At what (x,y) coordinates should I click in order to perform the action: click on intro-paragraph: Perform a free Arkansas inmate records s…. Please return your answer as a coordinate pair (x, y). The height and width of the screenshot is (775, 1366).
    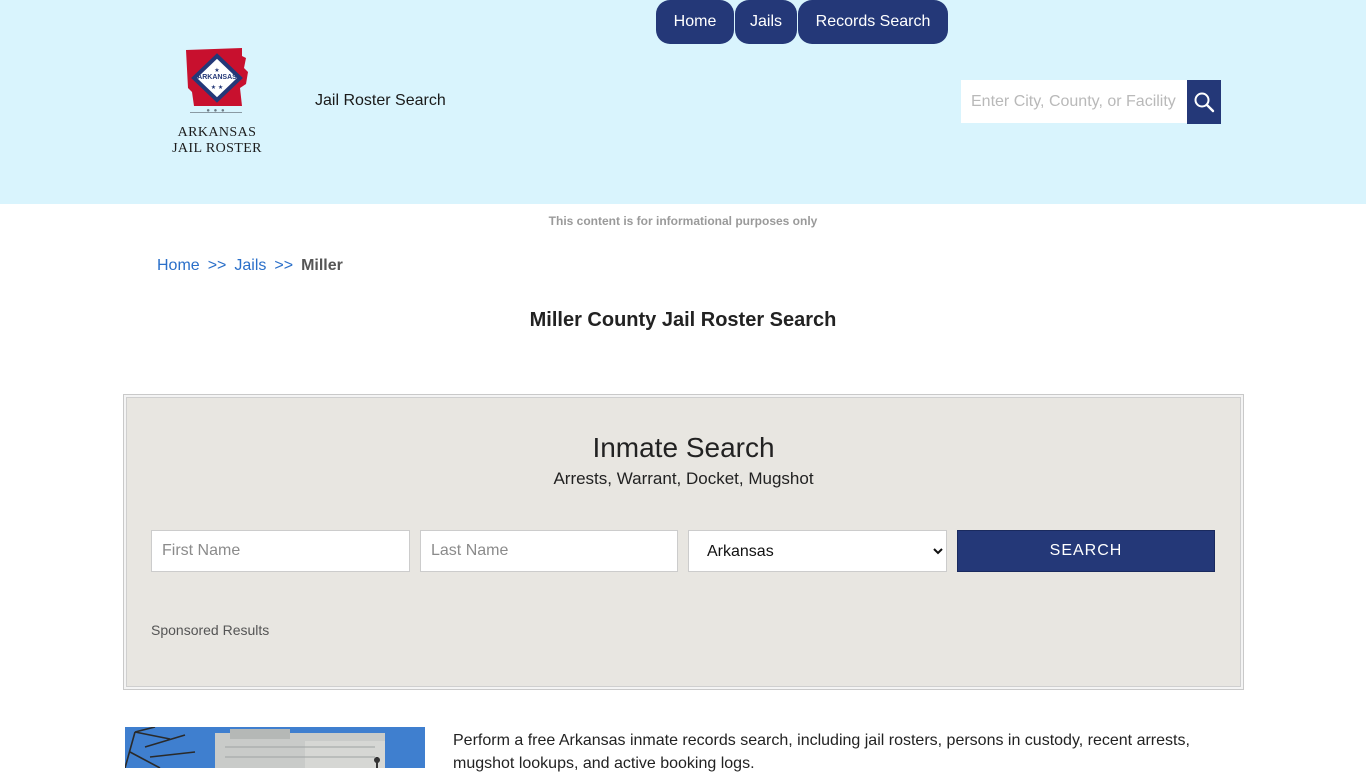
    Looking at the image, I should click on (821, 752).